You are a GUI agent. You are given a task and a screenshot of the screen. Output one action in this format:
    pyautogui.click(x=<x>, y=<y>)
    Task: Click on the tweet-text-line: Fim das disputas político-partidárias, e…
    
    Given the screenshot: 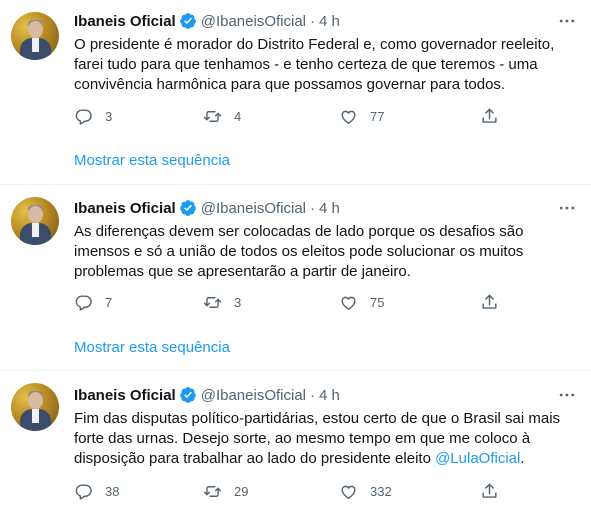 What is the action you would take?
    pyautogui.click(x=317, y=418)
    